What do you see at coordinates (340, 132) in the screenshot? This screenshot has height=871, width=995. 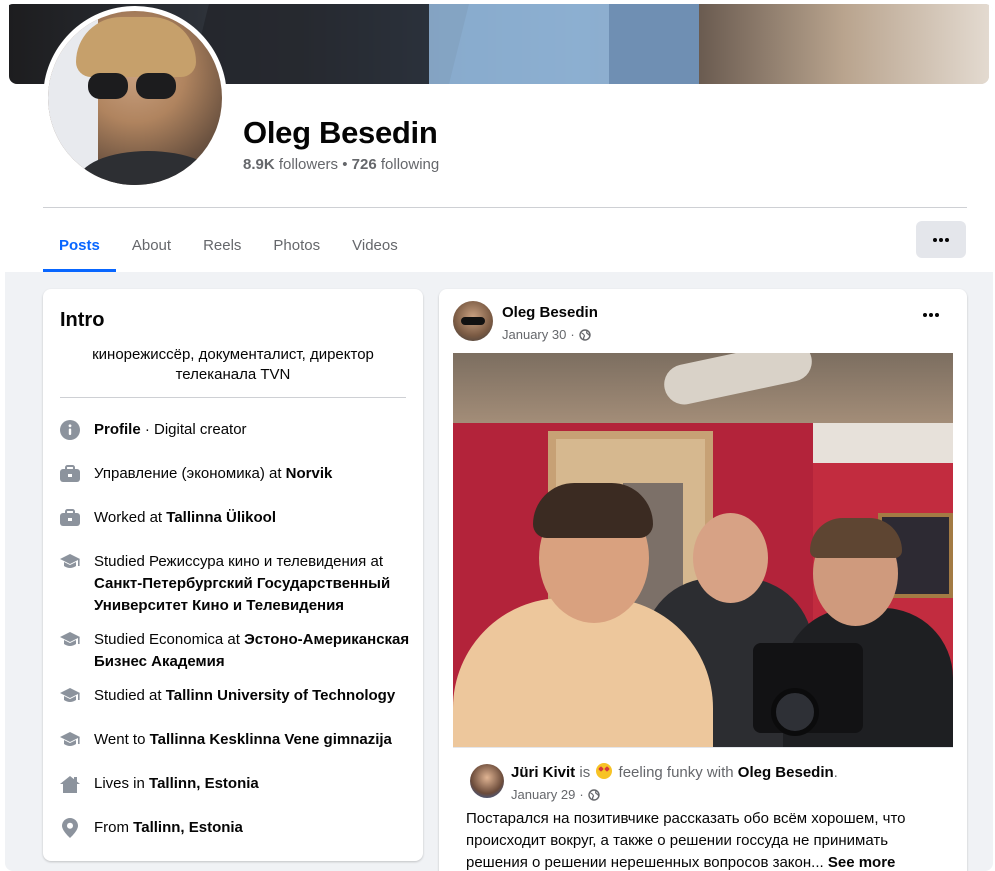 I see `profile-name: Oleg Besedin` at bounding box center [340, 132].